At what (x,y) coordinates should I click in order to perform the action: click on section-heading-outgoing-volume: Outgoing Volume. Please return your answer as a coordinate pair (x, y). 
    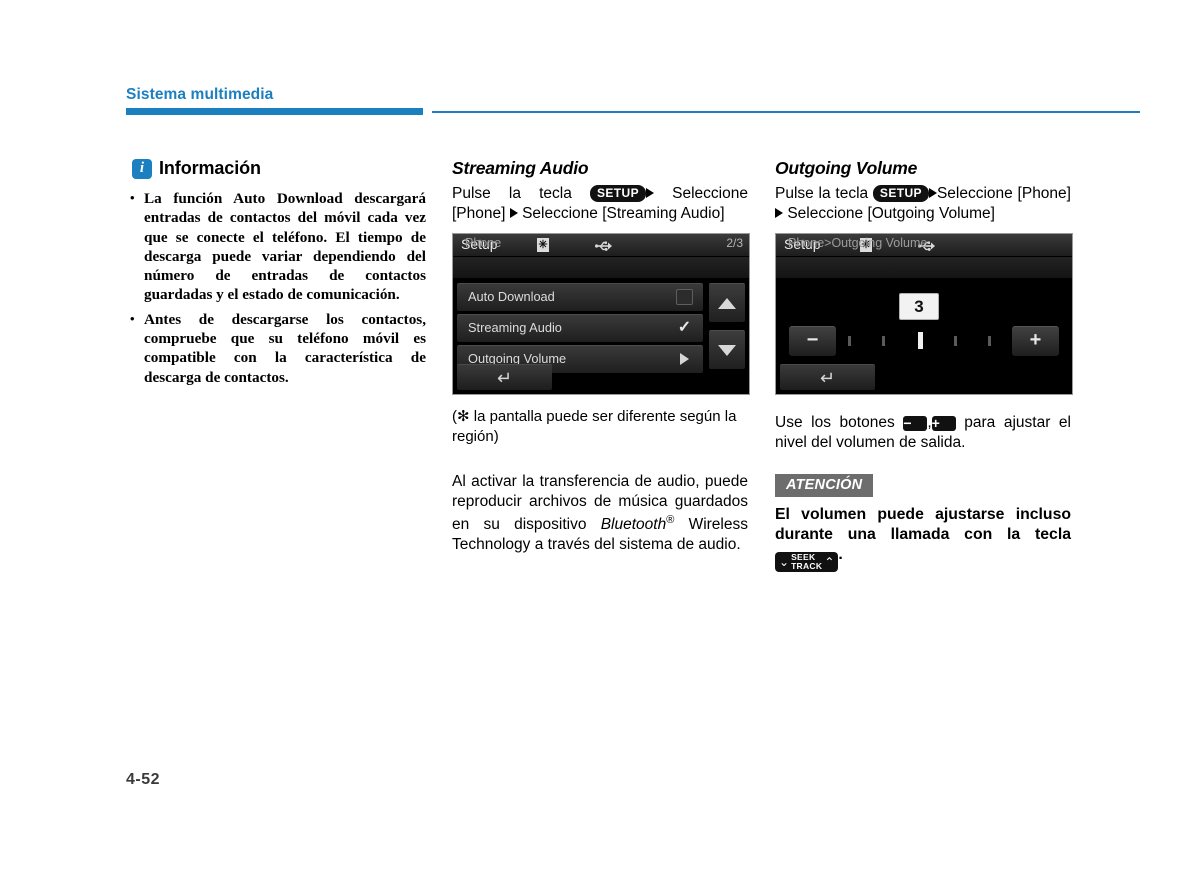
    Looking at the image, I should click on (846, 168).